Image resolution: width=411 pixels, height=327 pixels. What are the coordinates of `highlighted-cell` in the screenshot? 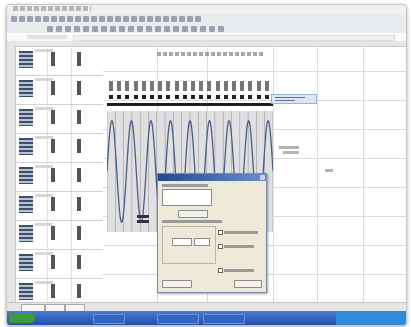 It's located at (294, 99).